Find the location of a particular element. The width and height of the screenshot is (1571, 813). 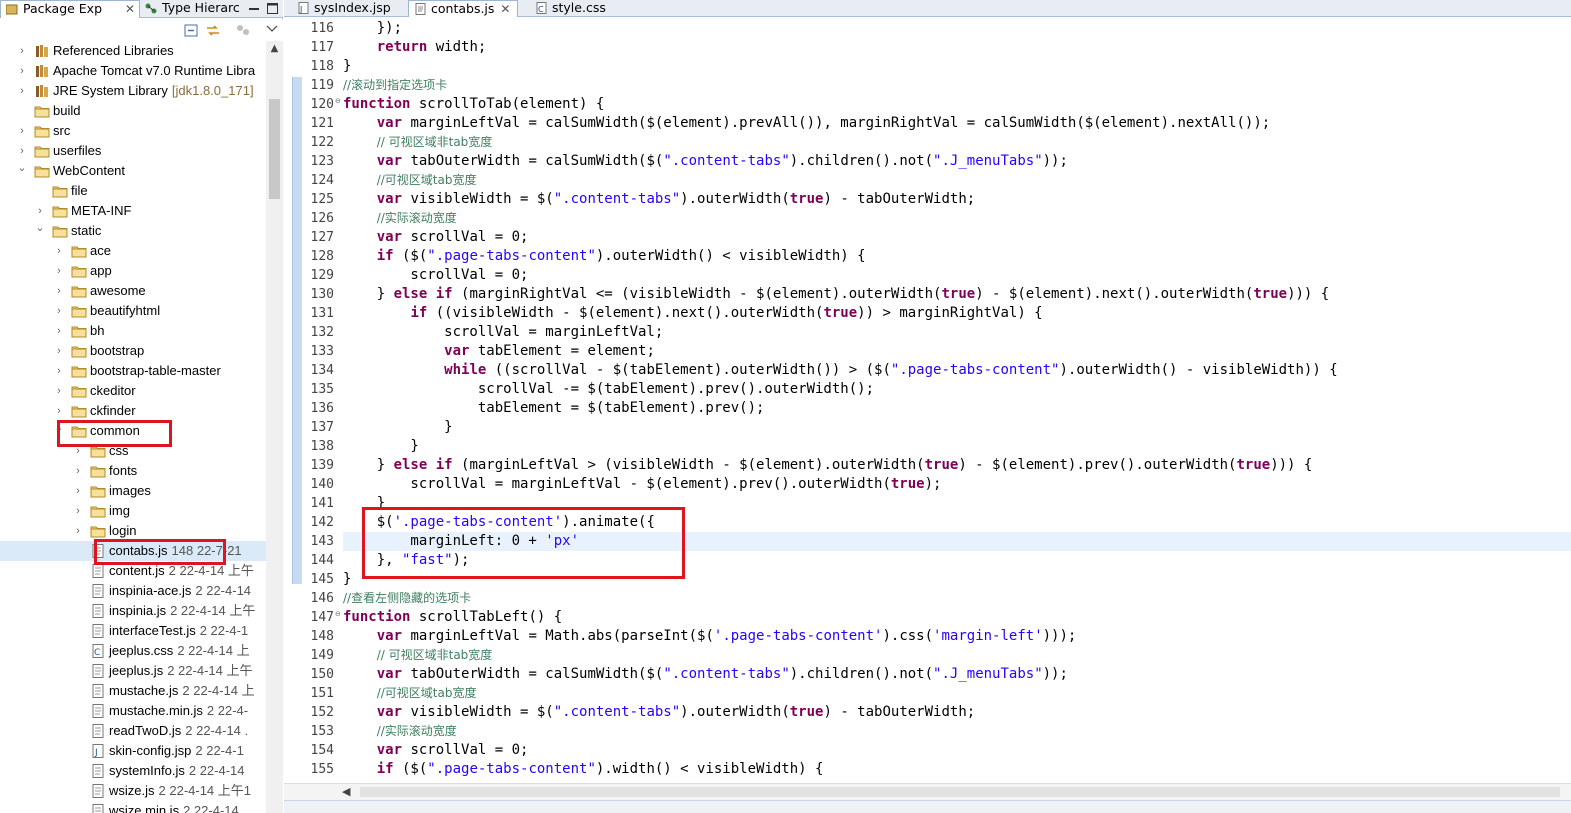

tree-item: › Referenced Libraries is located at coordinates (133, 51).